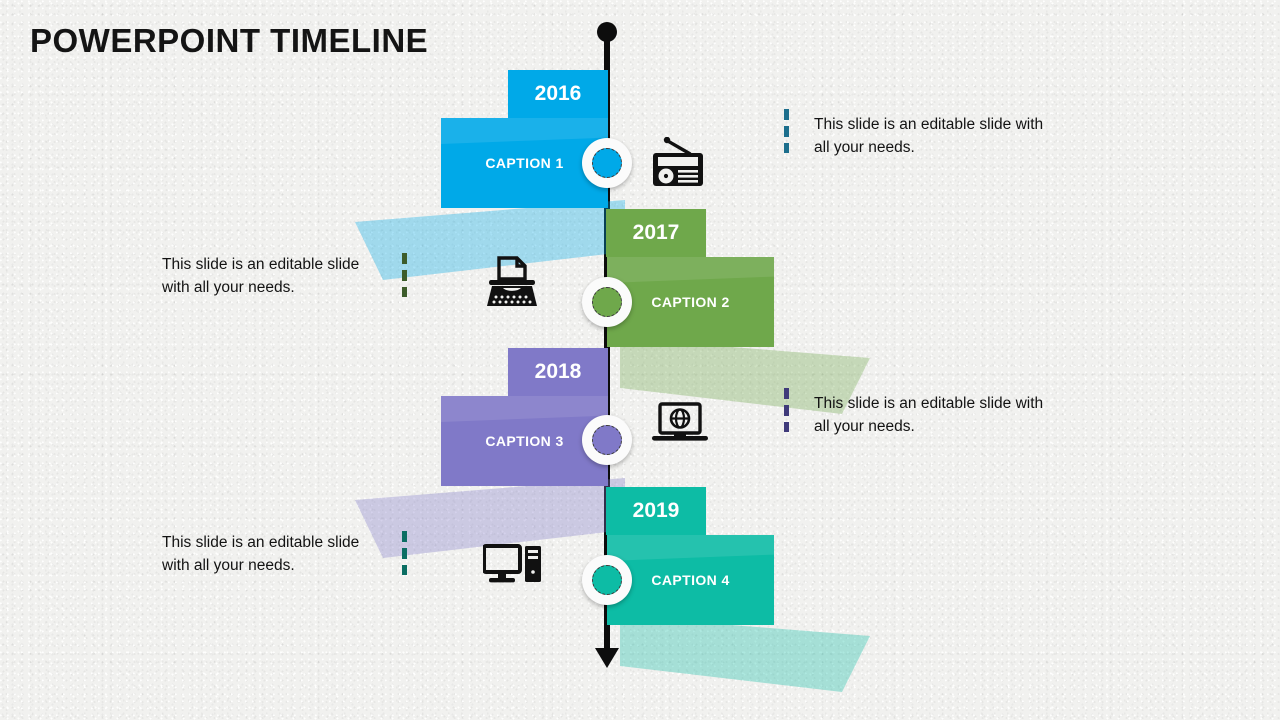  I want to click on year-label: 2017, so click(656, 232).